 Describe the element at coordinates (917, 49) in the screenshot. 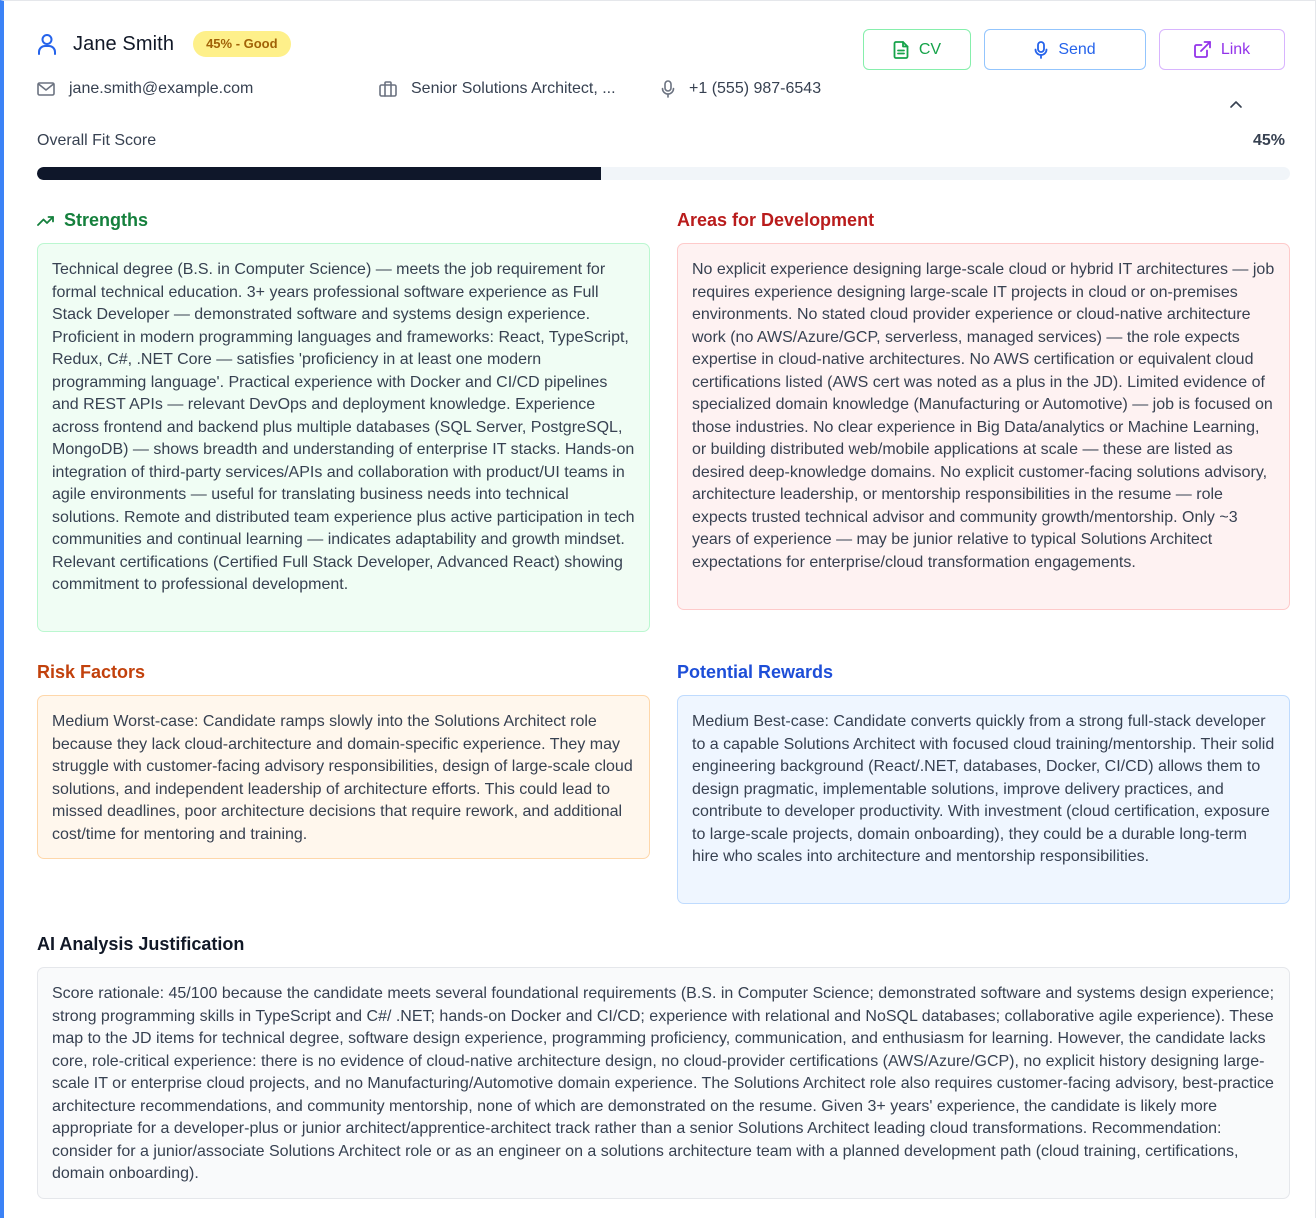

I see `cv-button: CV` at that location.